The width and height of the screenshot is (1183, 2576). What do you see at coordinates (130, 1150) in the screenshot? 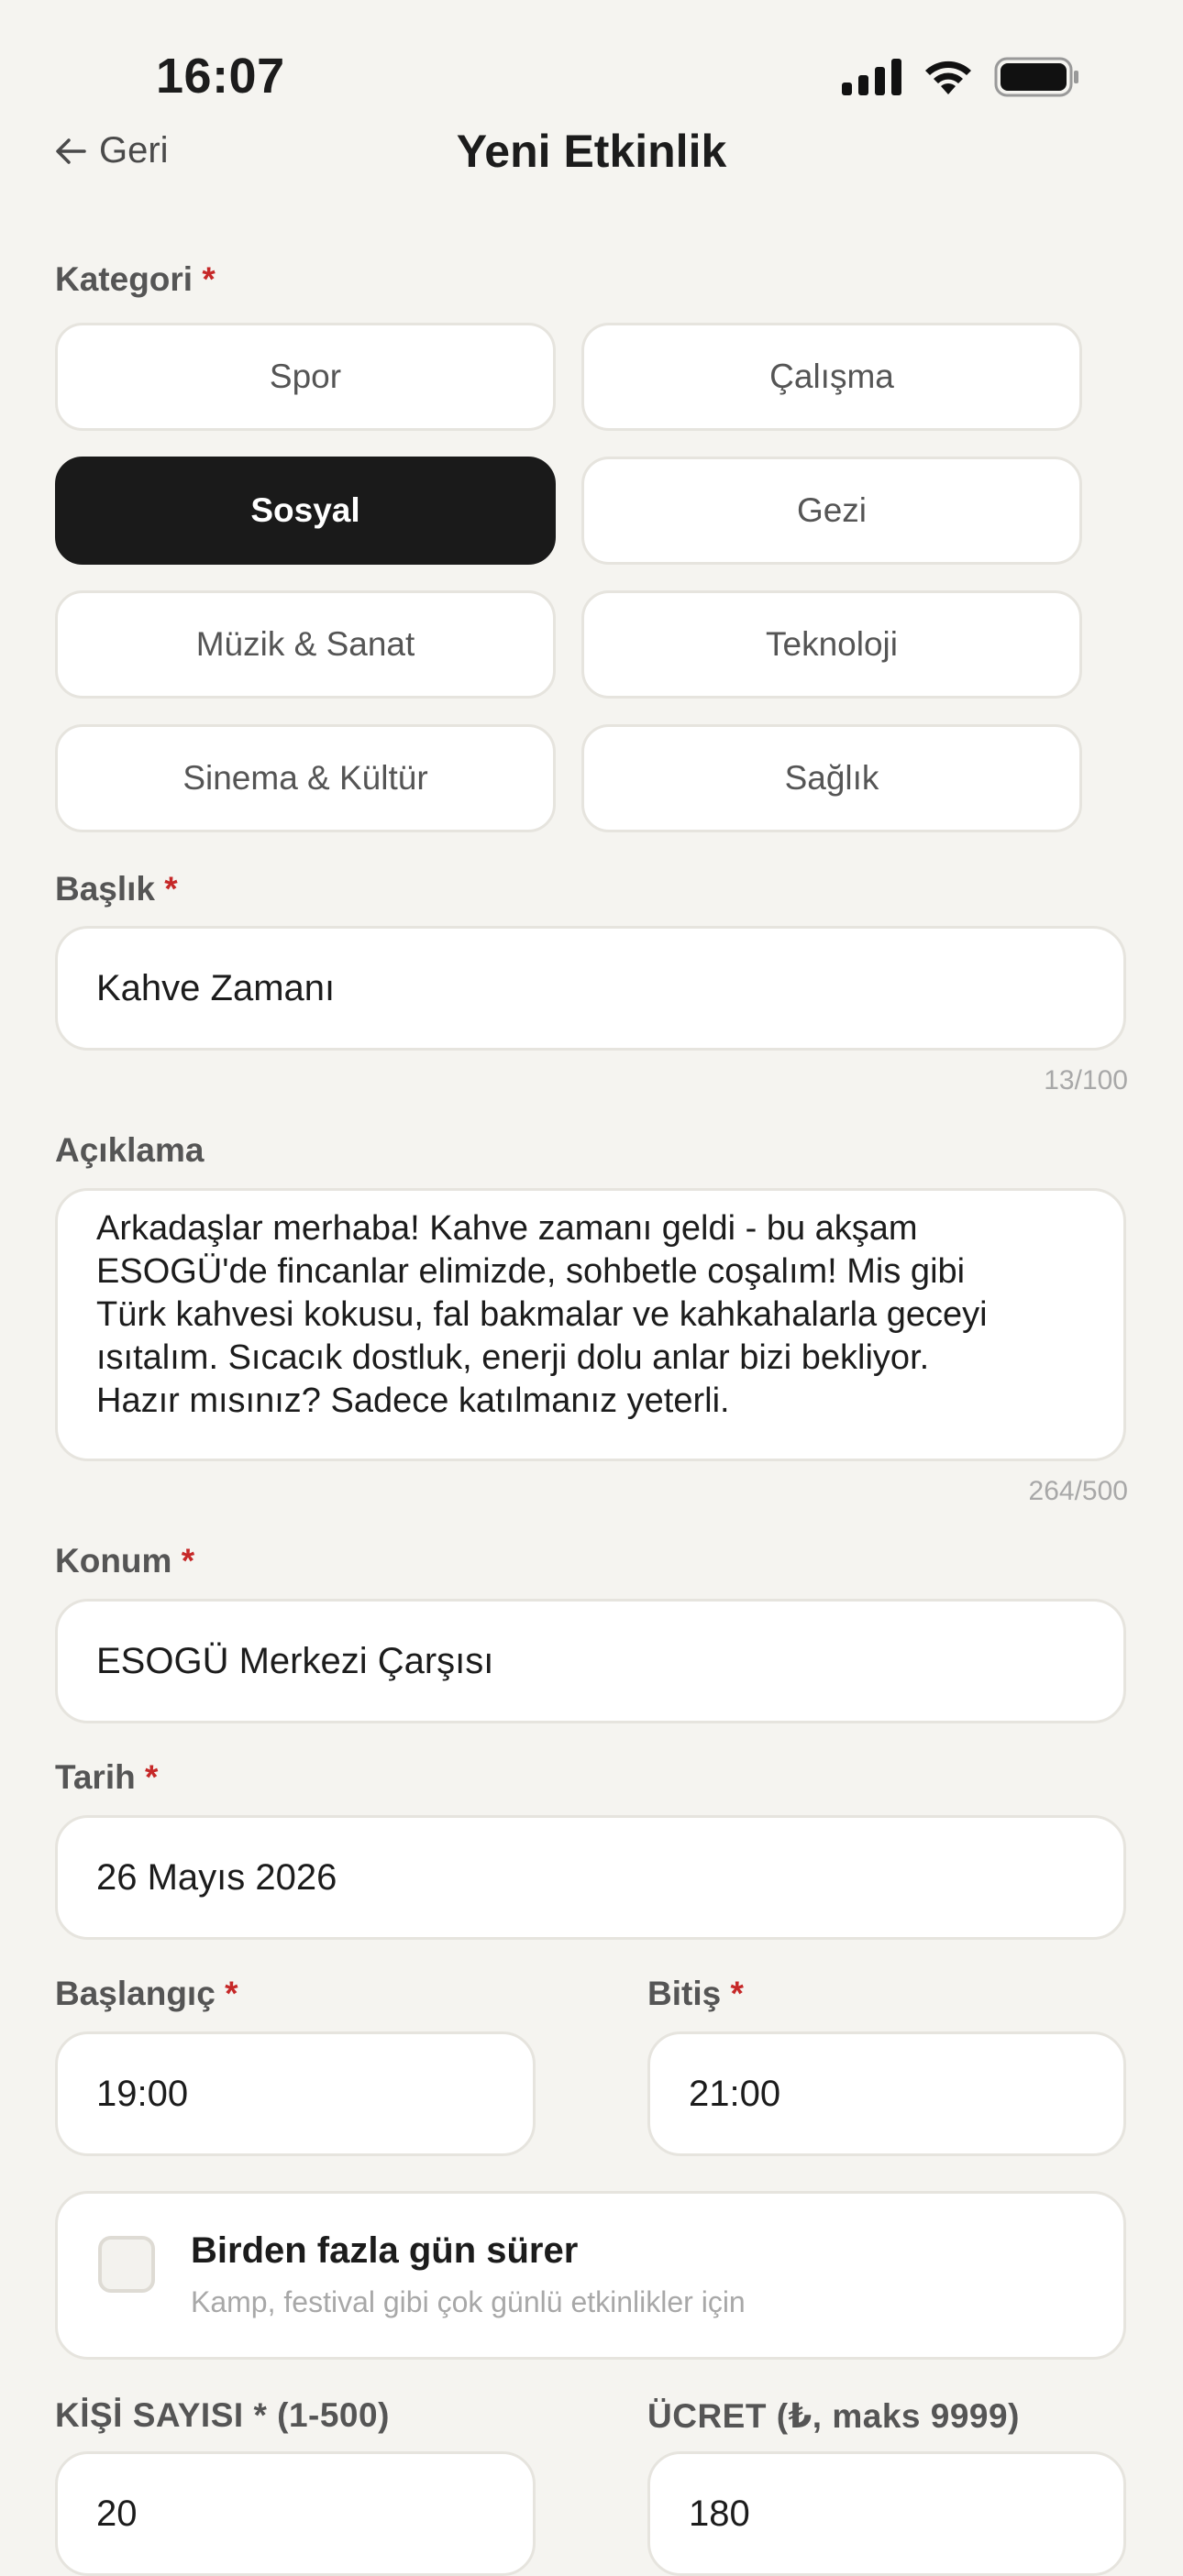
I see `description-label: Açıklama` at bounding box center [130, 1150].